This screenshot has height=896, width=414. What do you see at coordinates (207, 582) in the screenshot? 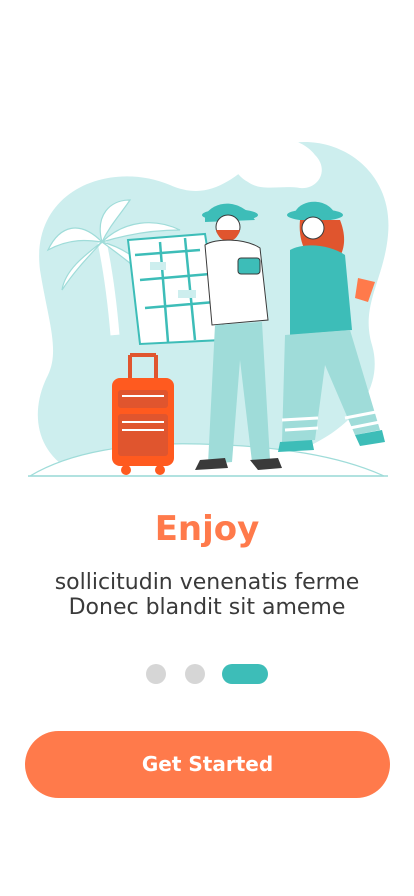
I see `subtitle-line-1: sollicitudin venenatis ferme` at bounding box center [207, 582].